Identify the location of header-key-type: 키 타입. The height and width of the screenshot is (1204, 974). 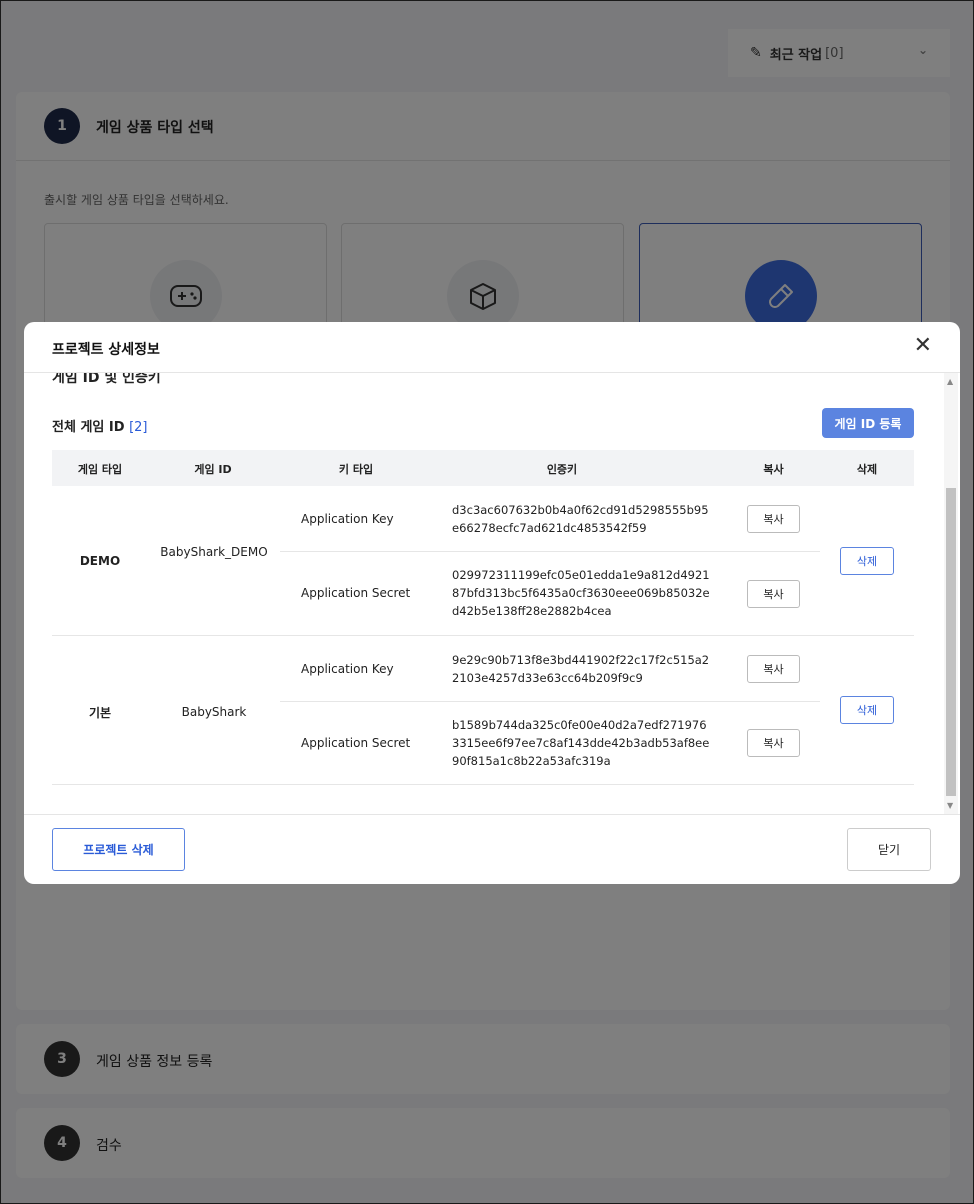
(356, 469).